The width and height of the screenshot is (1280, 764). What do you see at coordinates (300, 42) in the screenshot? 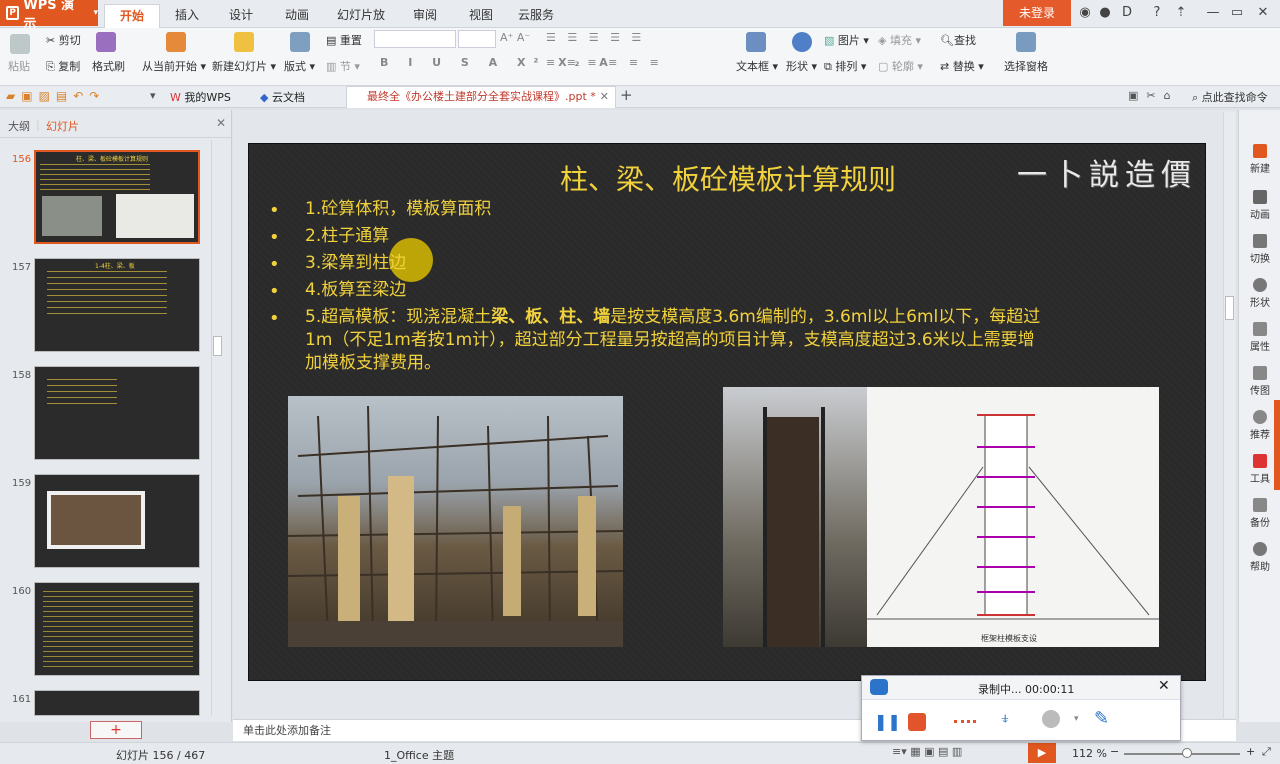
I see `layout-icon` at bounding box center [300, 42].